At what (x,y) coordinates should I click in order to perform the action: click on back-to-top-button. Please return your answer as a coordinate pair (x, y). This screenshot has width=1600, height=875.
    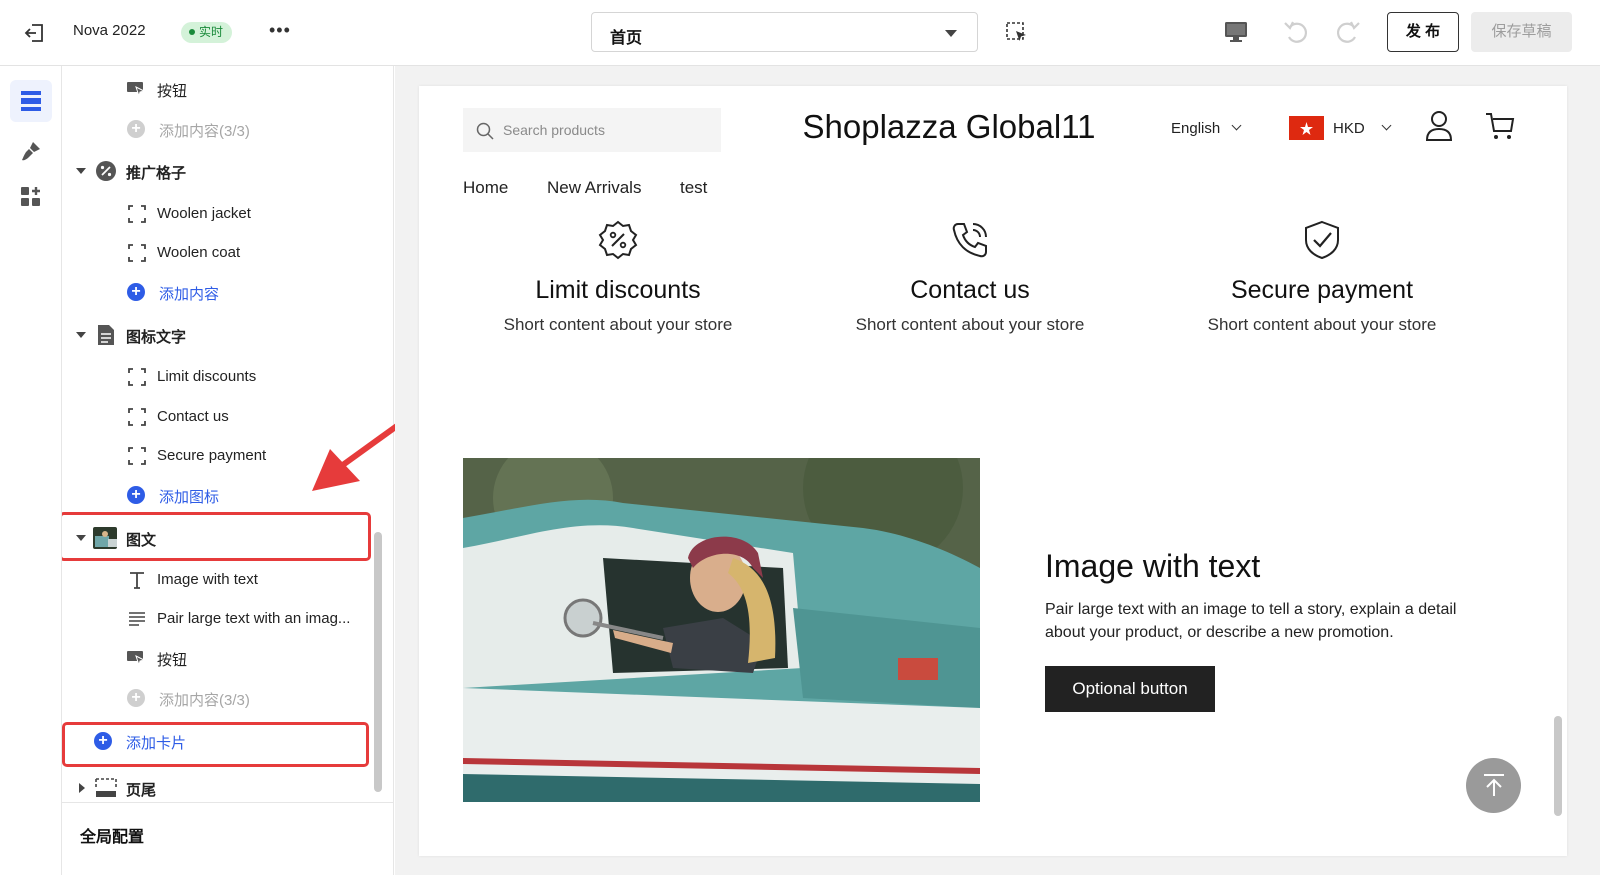
    Looking at the image, I should click on (1493, 785).